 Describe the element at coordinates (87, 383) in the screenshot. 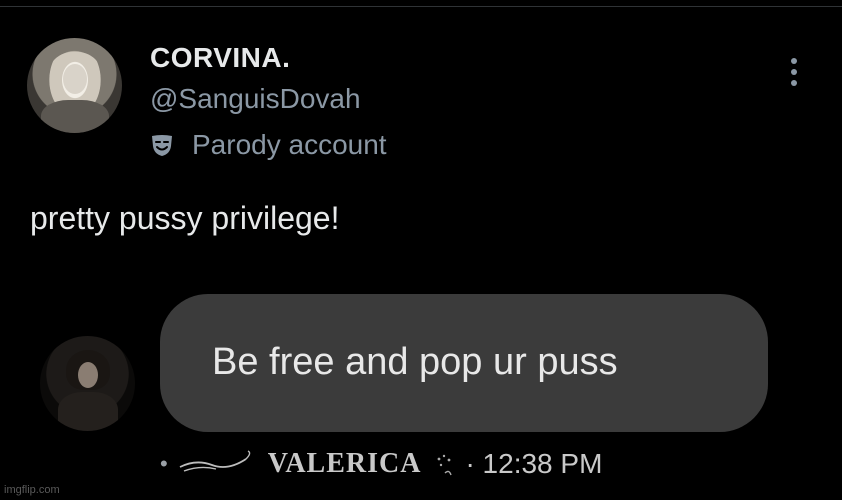

I see `message-avatar` at that location.